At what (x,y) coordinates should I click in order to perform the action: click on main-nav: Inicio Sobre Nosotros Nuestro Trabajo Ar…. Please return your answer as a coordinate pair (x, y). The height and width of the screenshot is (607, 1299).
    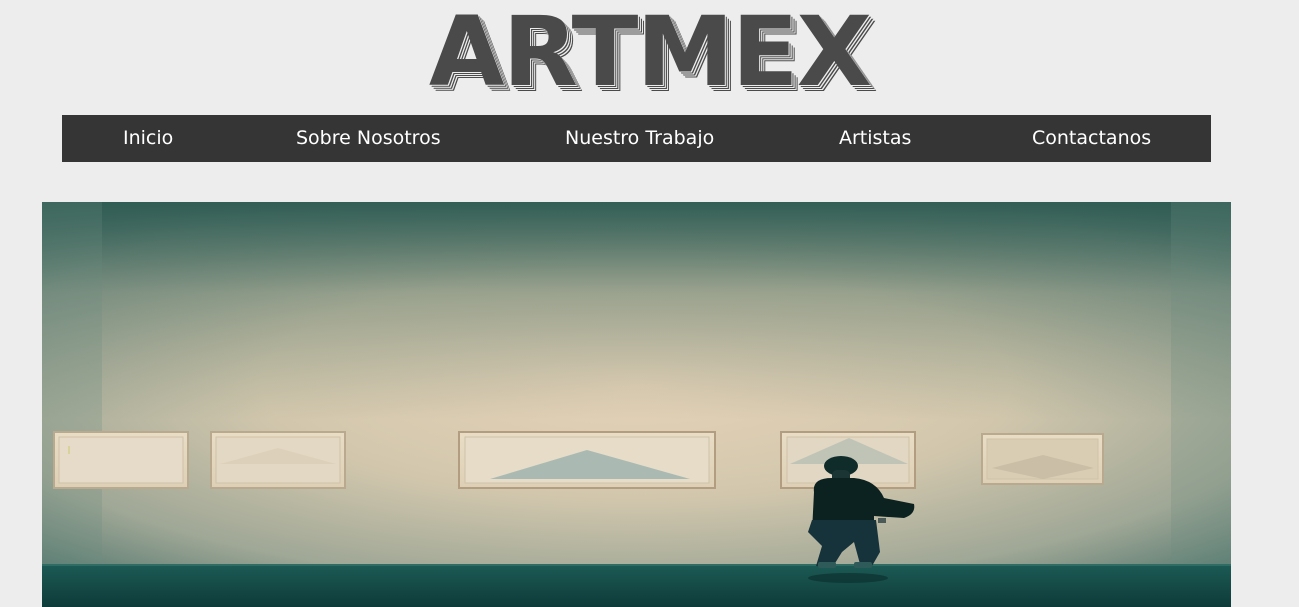
    Looking at the image, I should click on (636, 138).